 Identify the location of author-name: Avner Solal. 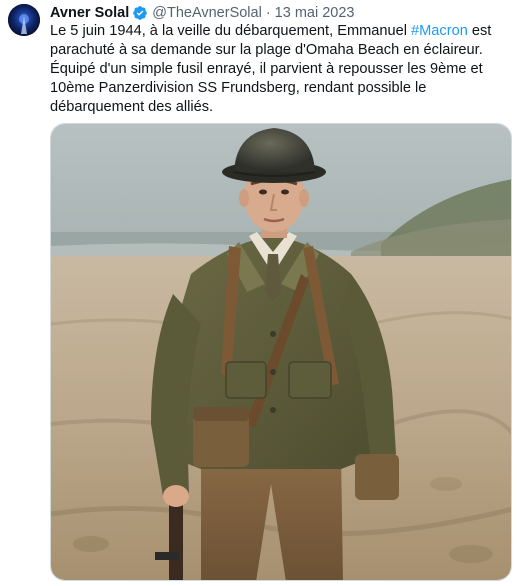
(89, 13).